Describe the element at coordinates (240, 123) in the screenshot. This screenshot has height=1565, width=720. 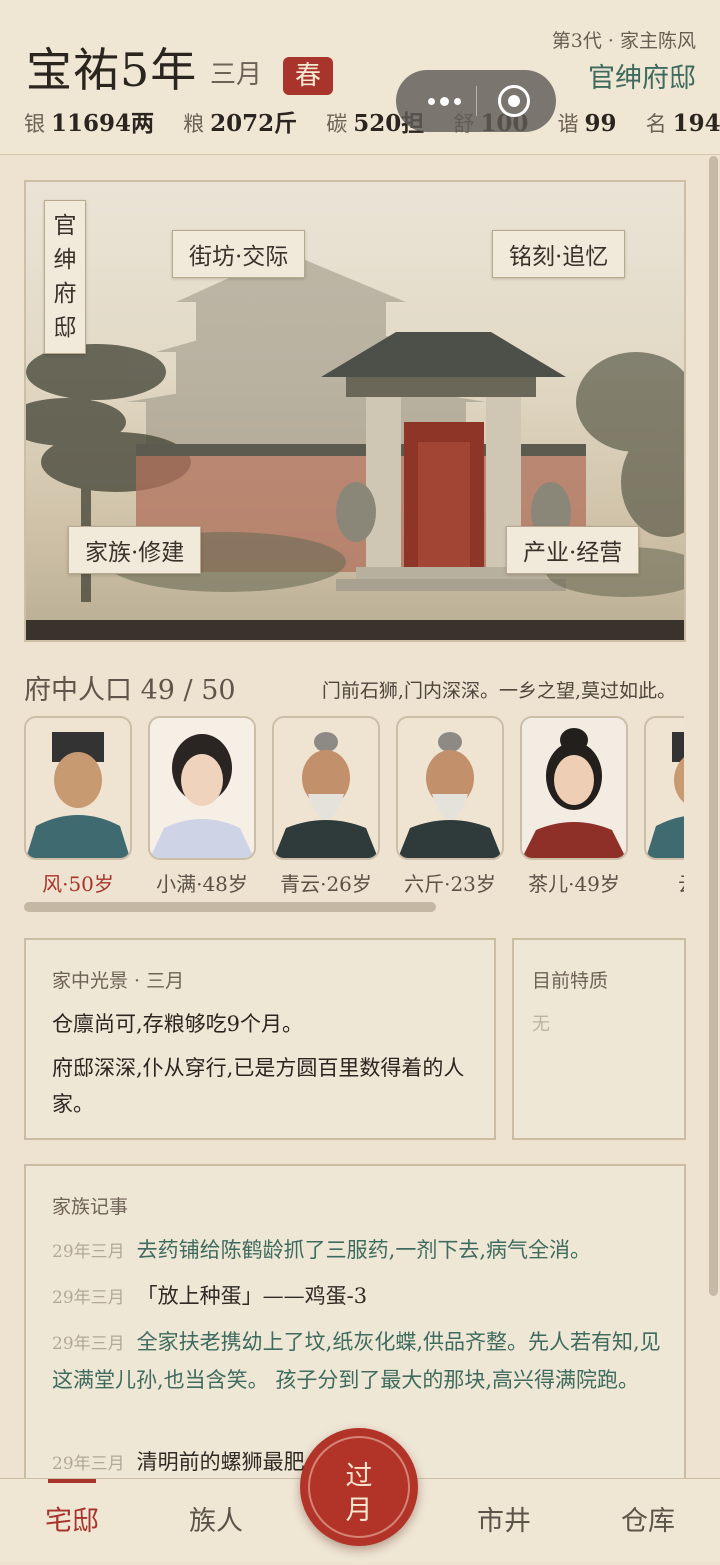
I see `resource-grain: 粮 2072斤` at that location.